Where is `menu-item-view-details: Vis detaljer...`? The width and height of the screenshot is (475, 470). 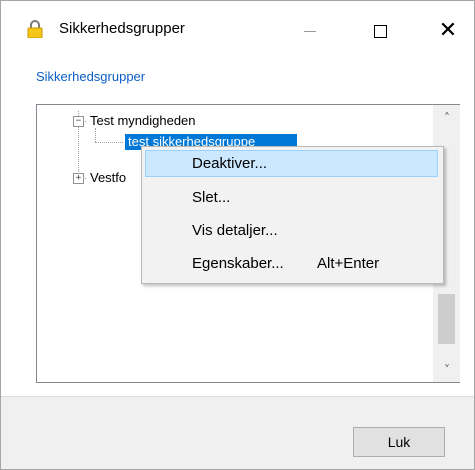
menu-item-view-details: Vis detaljer... is located at coordinates (291, 230).